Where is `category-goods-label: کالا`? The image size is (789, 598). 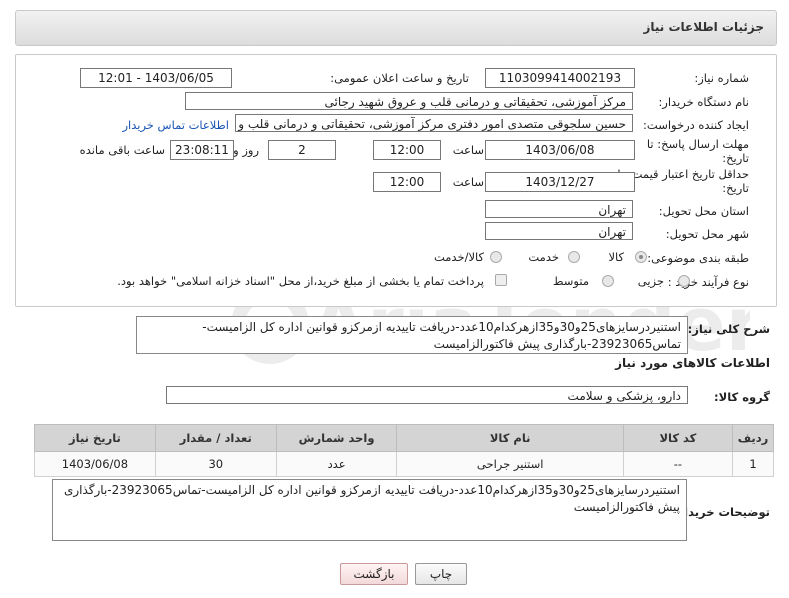
category-goods-label: کالا is located at coordinates (616, 257).